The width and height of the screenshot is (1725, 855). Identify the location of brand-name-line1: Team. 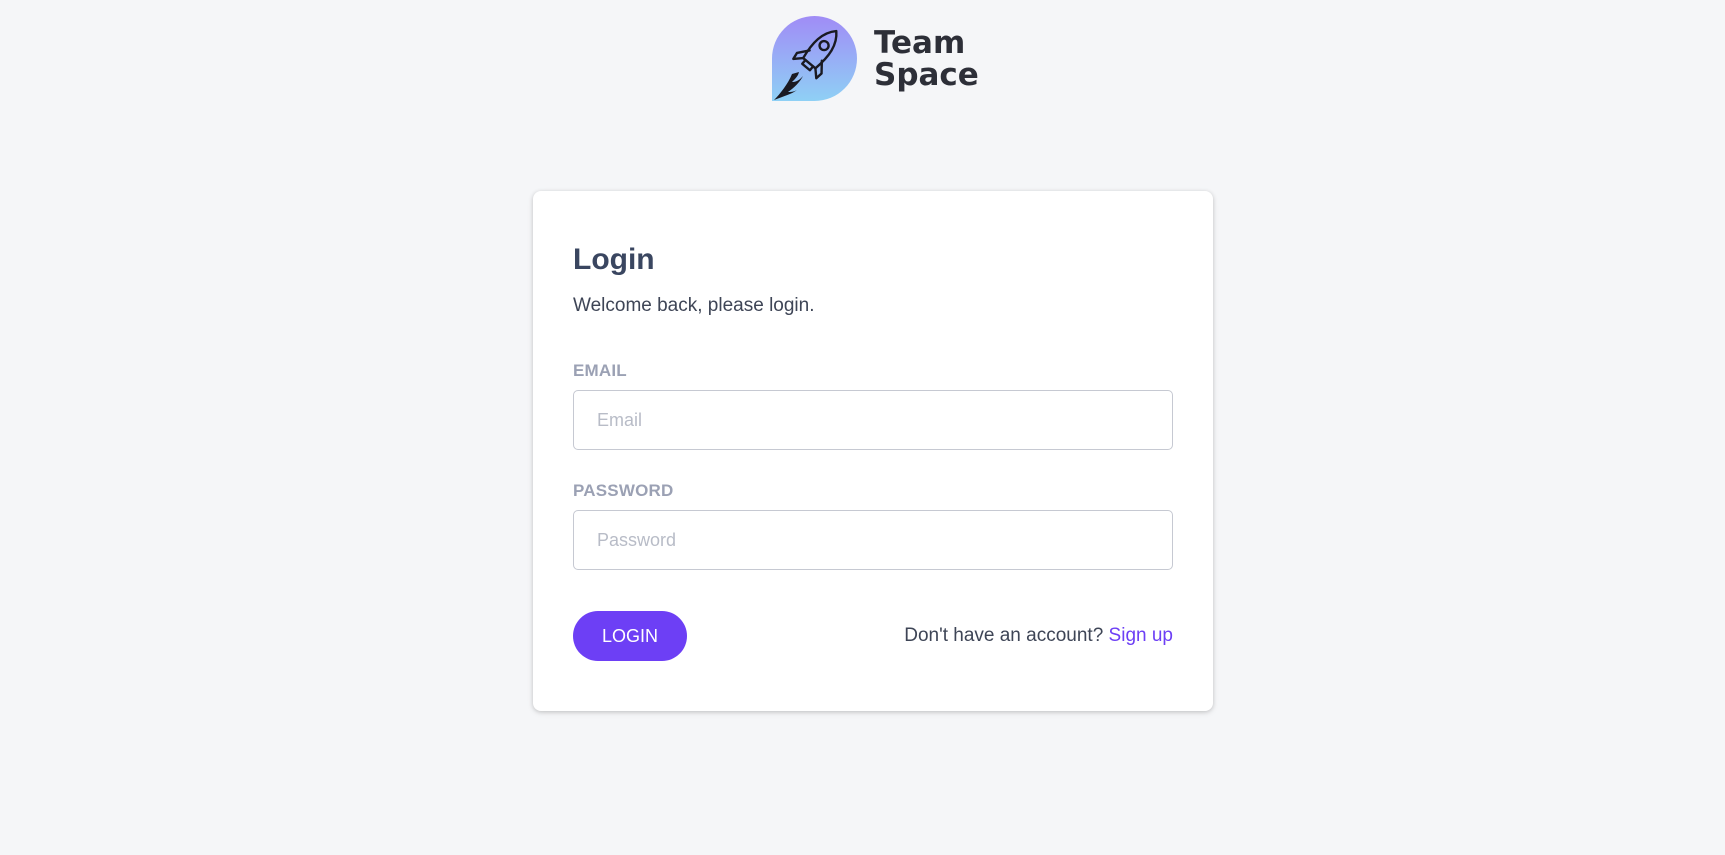
(920, 42).